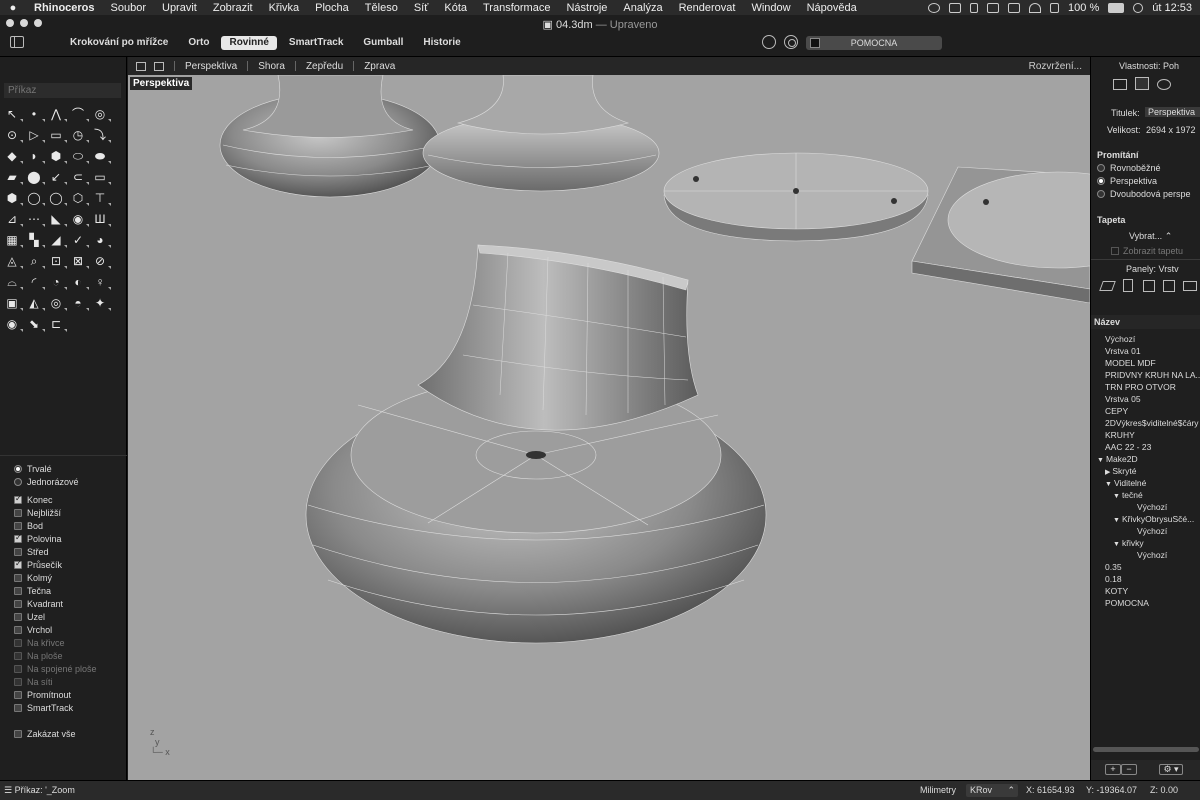  Describe the element at coordinates (1145, 423) in the screenshot. I see `layer-item: 2DVýkres$viditelné$čáry` at that location.